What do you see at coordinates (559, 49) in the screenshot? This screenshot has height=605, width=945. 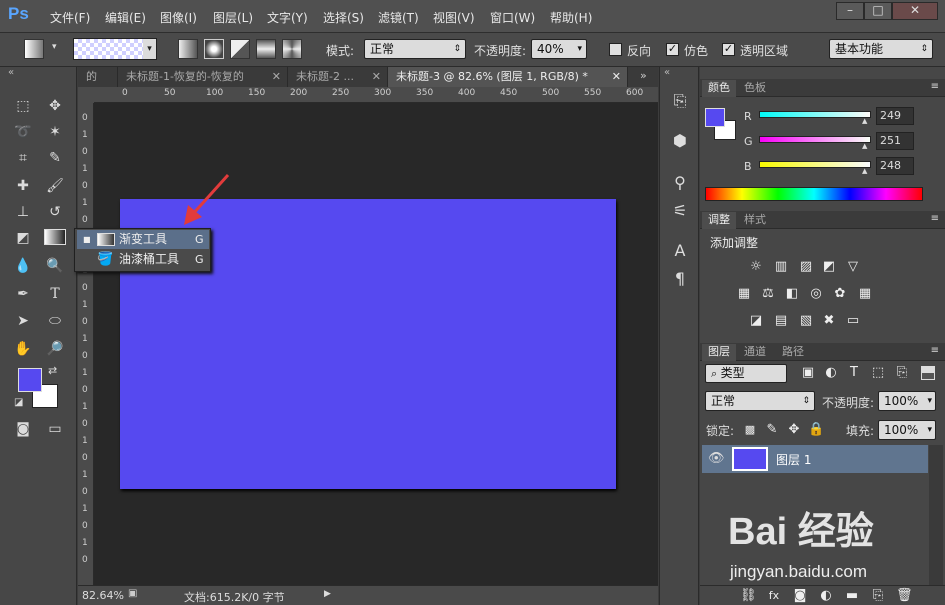 I see `opacity-input: 40% ▾` at bounding box center [559, 49].